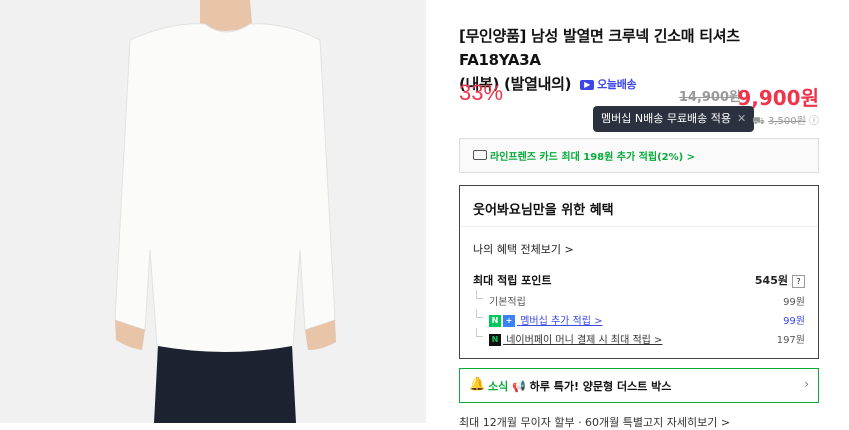  What do you see at coordinates (509, 321) in the screenshot?
I see `plus-icon: +` at bounding box center [509, 321].